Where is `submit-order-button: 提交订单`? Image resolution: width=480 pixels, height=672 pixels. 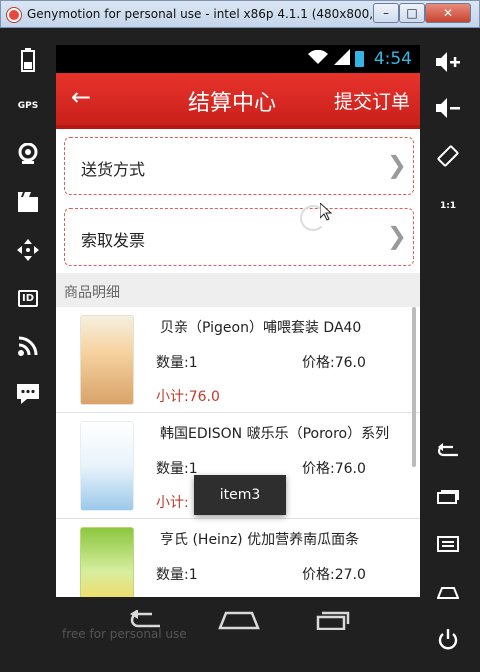
submit-order-button: 提交订单 is located at coordinates (372, 100).